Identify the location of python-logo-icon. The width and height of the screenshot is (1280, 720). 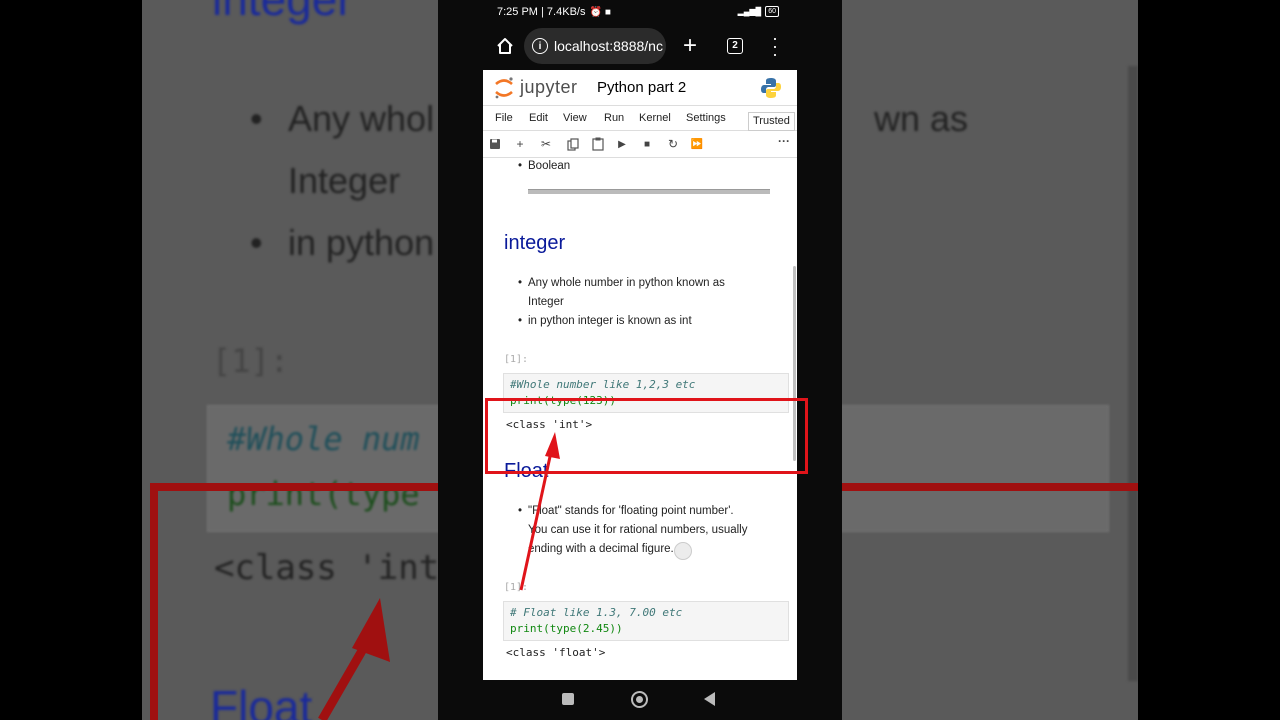
(771, 88).